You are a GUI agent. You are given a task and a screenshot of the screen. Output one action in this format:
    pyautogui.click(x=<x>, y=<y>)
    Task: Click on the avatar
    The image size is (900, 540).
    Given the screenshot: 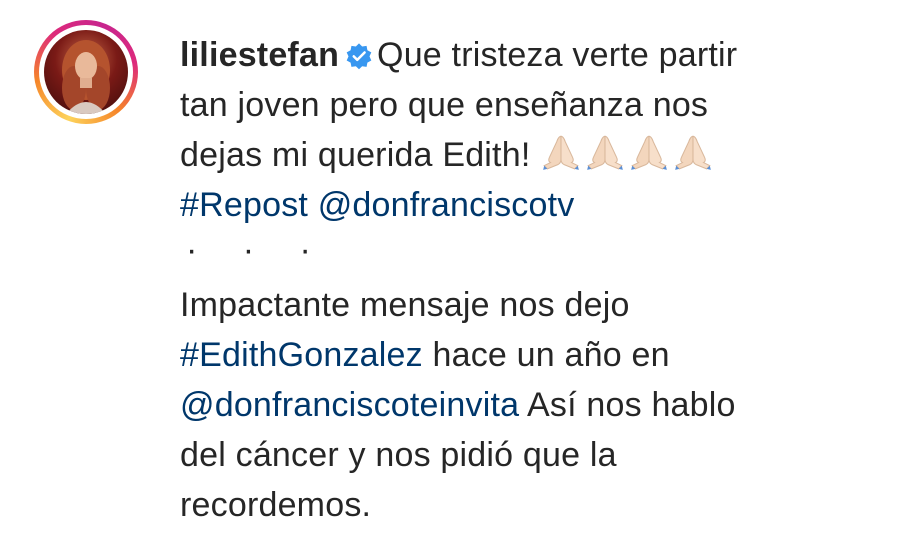 What is the action you would take?
    pyautogui.click(x=86, y=72)
    